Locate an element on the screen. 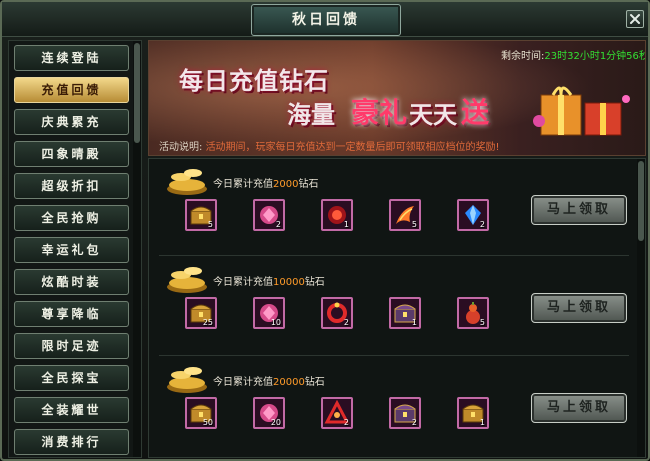  sidebar-item-spending-rank: 消费排行 is located at coordinates (71, 442).